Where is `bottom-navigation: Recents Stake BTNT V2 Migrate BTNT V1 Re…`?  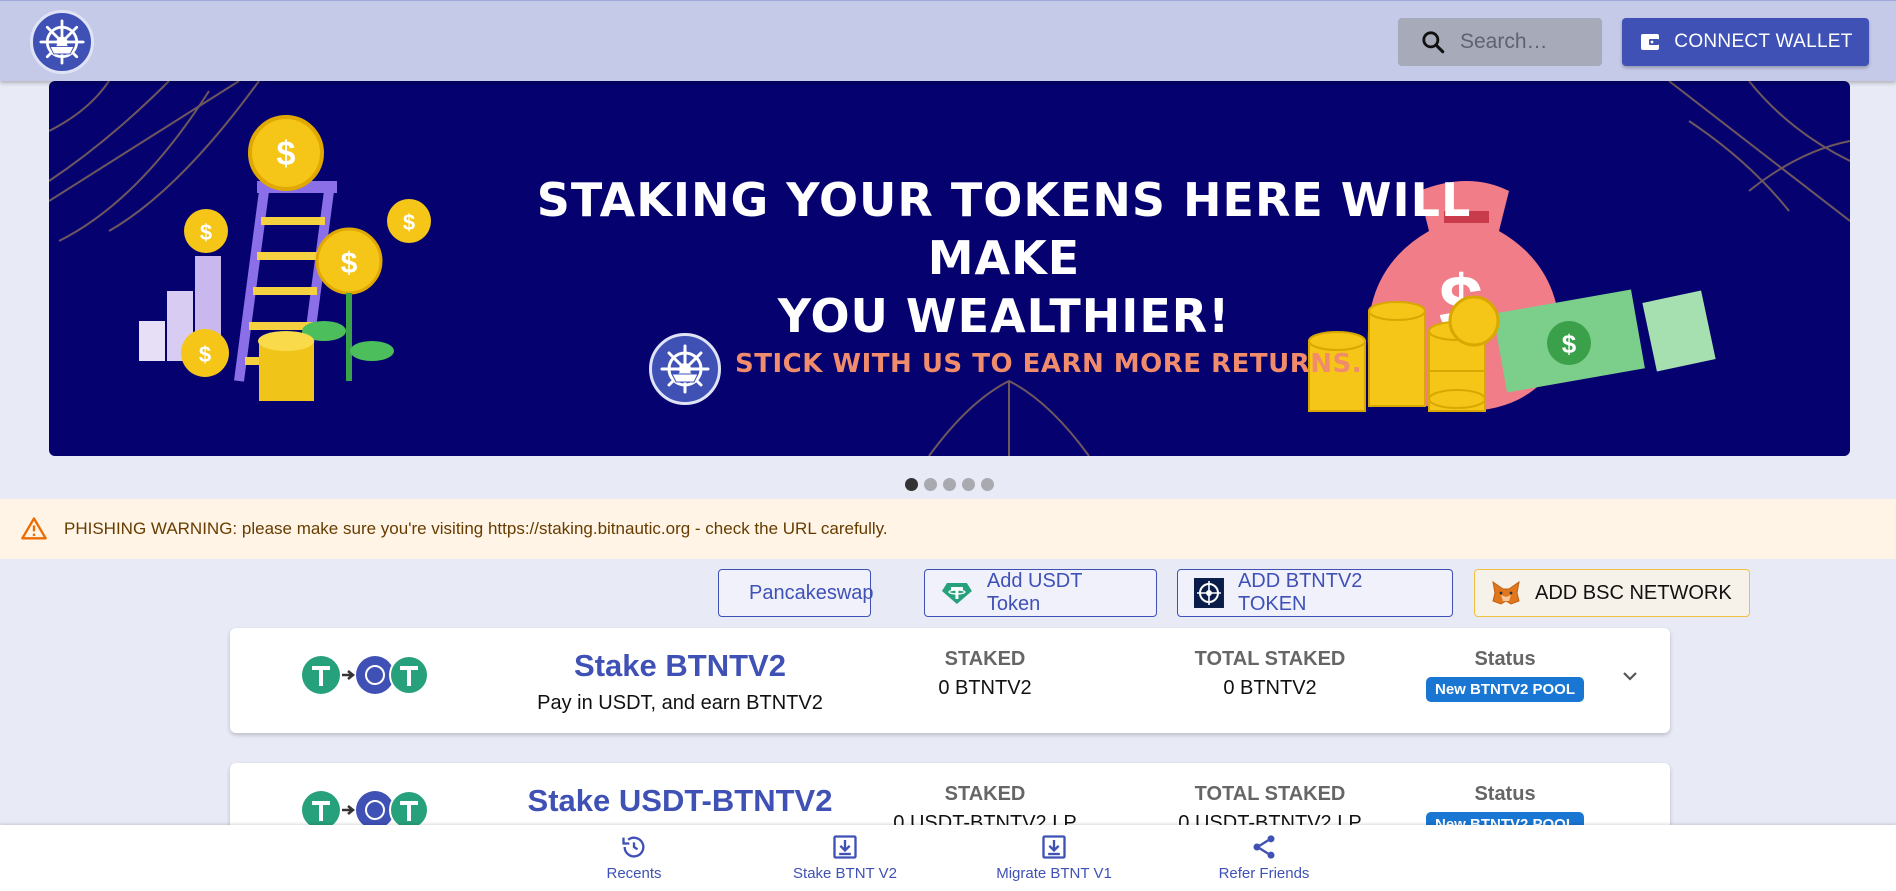
bottom-navigation: Recents Stake BTNT V2 Migrate BTNT V1 Re… is located at coordinates (948, 858).